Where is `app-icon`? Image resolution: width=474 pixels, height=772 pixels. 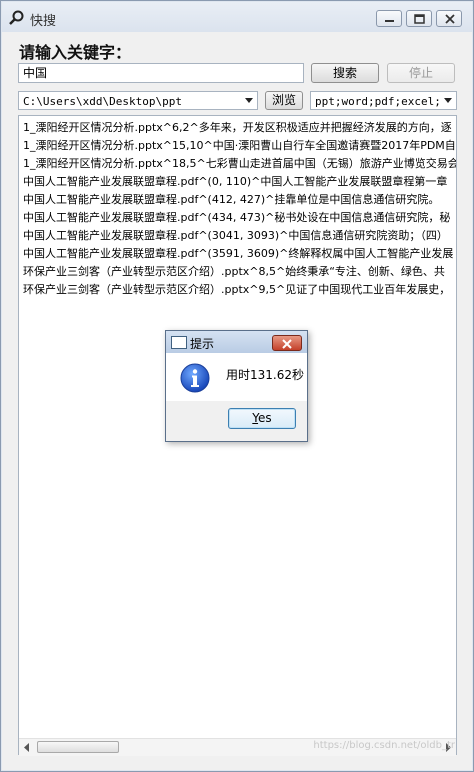
app-icon is located at coordinates (16, 17).